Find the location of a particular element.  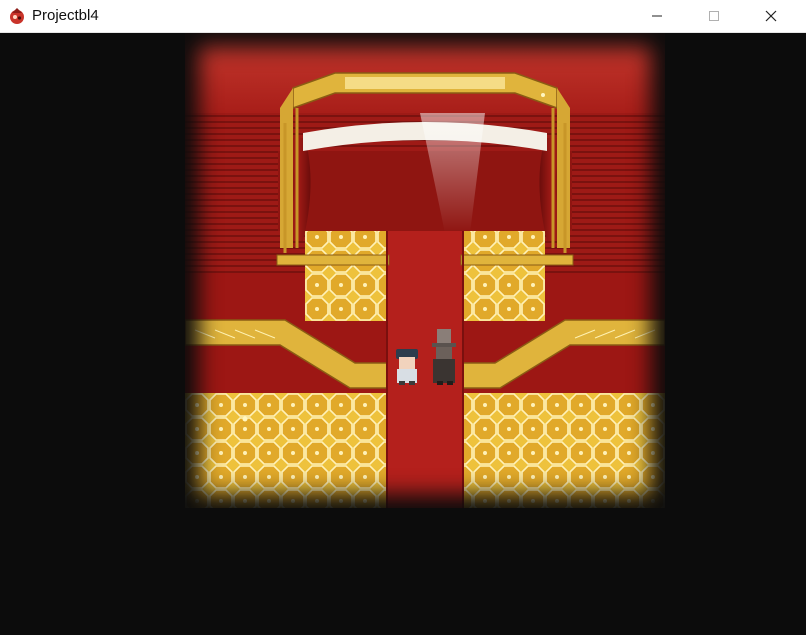

hero-sprite is located at coordinates (407, 367).